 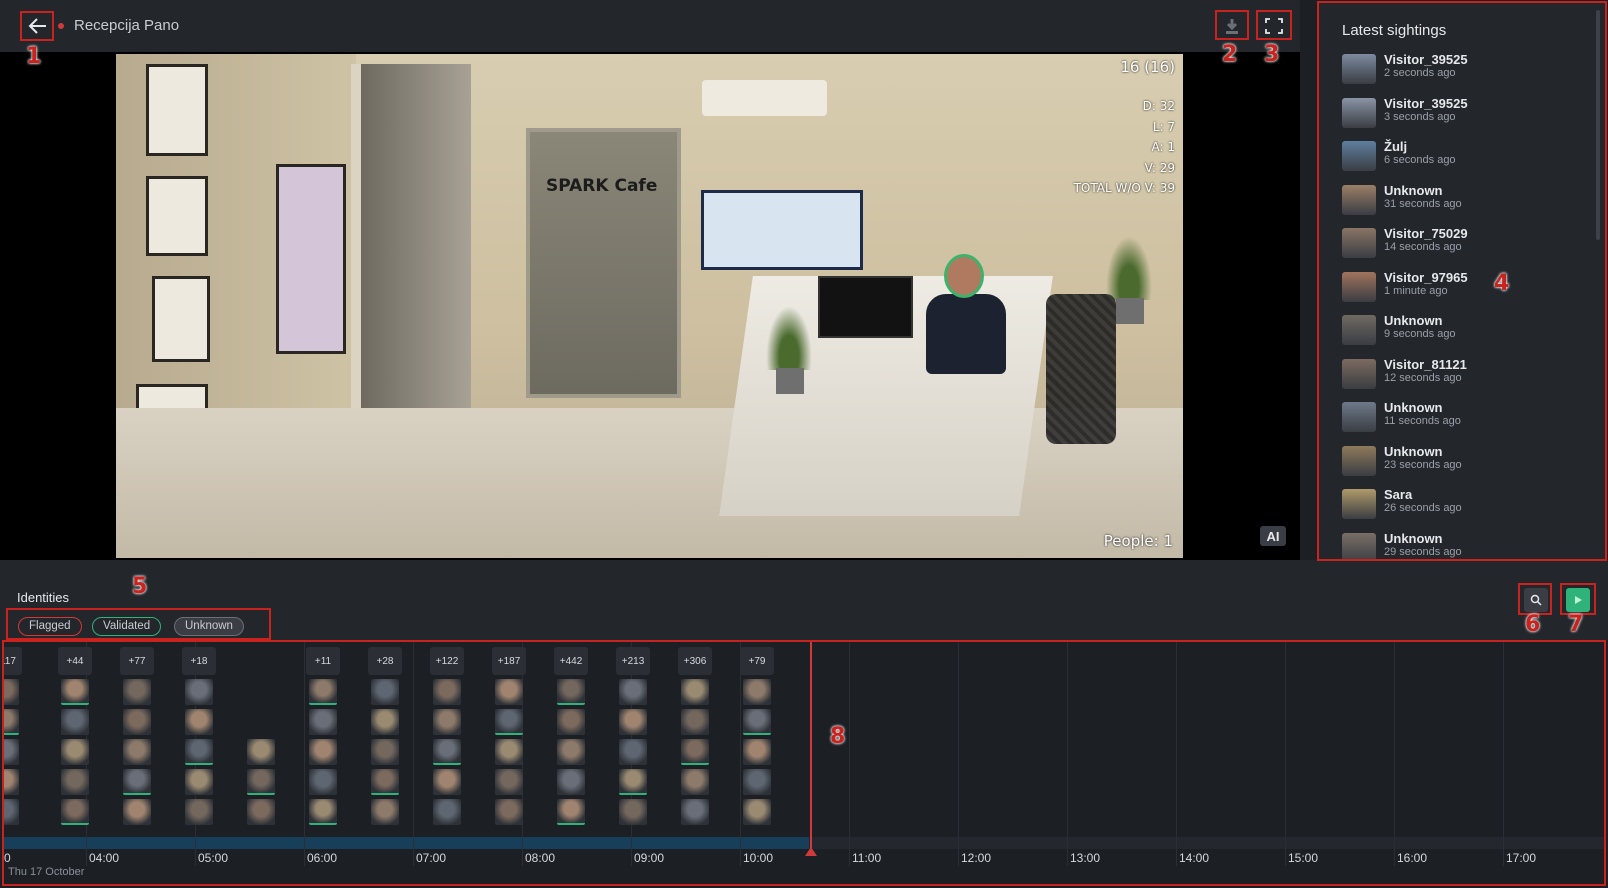 I want to click on scene-wall-screen, so click(x=782, y=230).